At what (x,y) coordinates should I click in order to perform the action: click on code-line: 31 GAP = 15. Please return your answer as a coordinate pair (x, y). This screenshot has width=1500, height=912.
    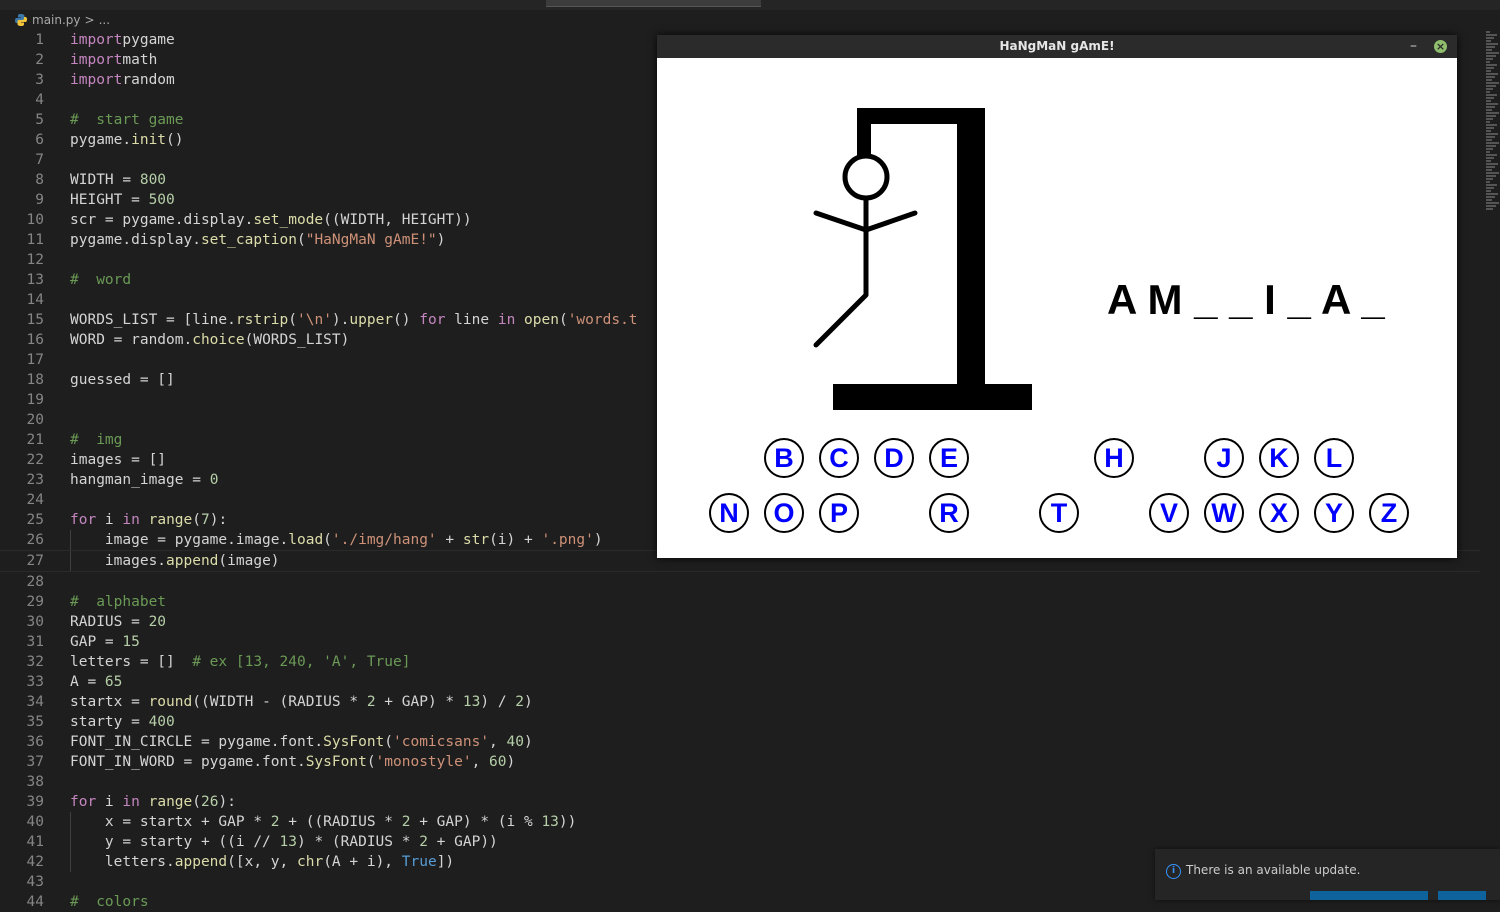
    Looking at the image, I should click on (740, 642).